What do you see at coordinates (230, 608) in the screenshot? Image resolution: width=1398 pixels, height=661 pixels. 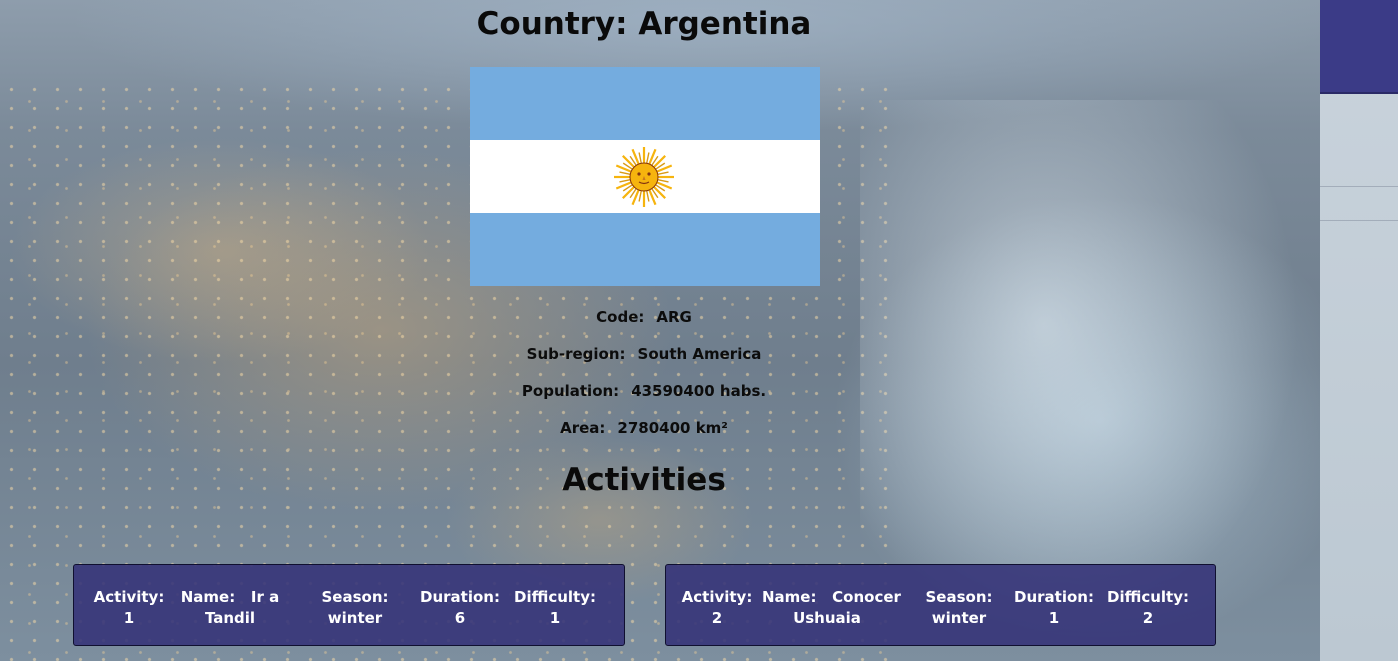 I see `activity-name-field: Name: Ir a Tandil` at bounding box center [230, 608].